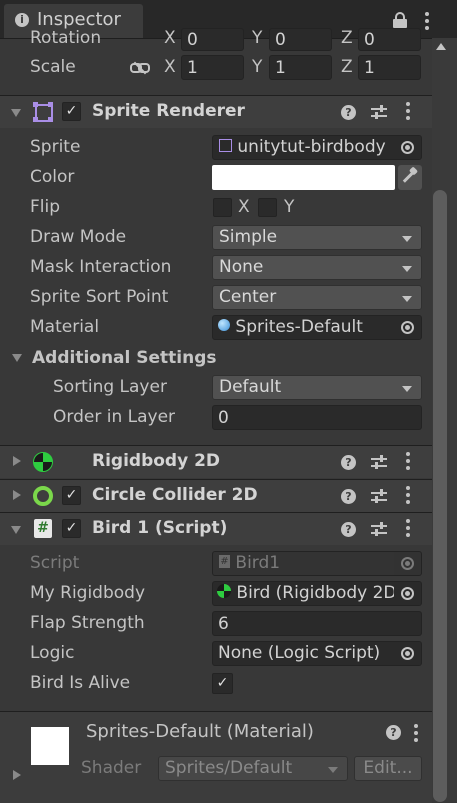  I want to click on material-label: Material, so click(65, 327).